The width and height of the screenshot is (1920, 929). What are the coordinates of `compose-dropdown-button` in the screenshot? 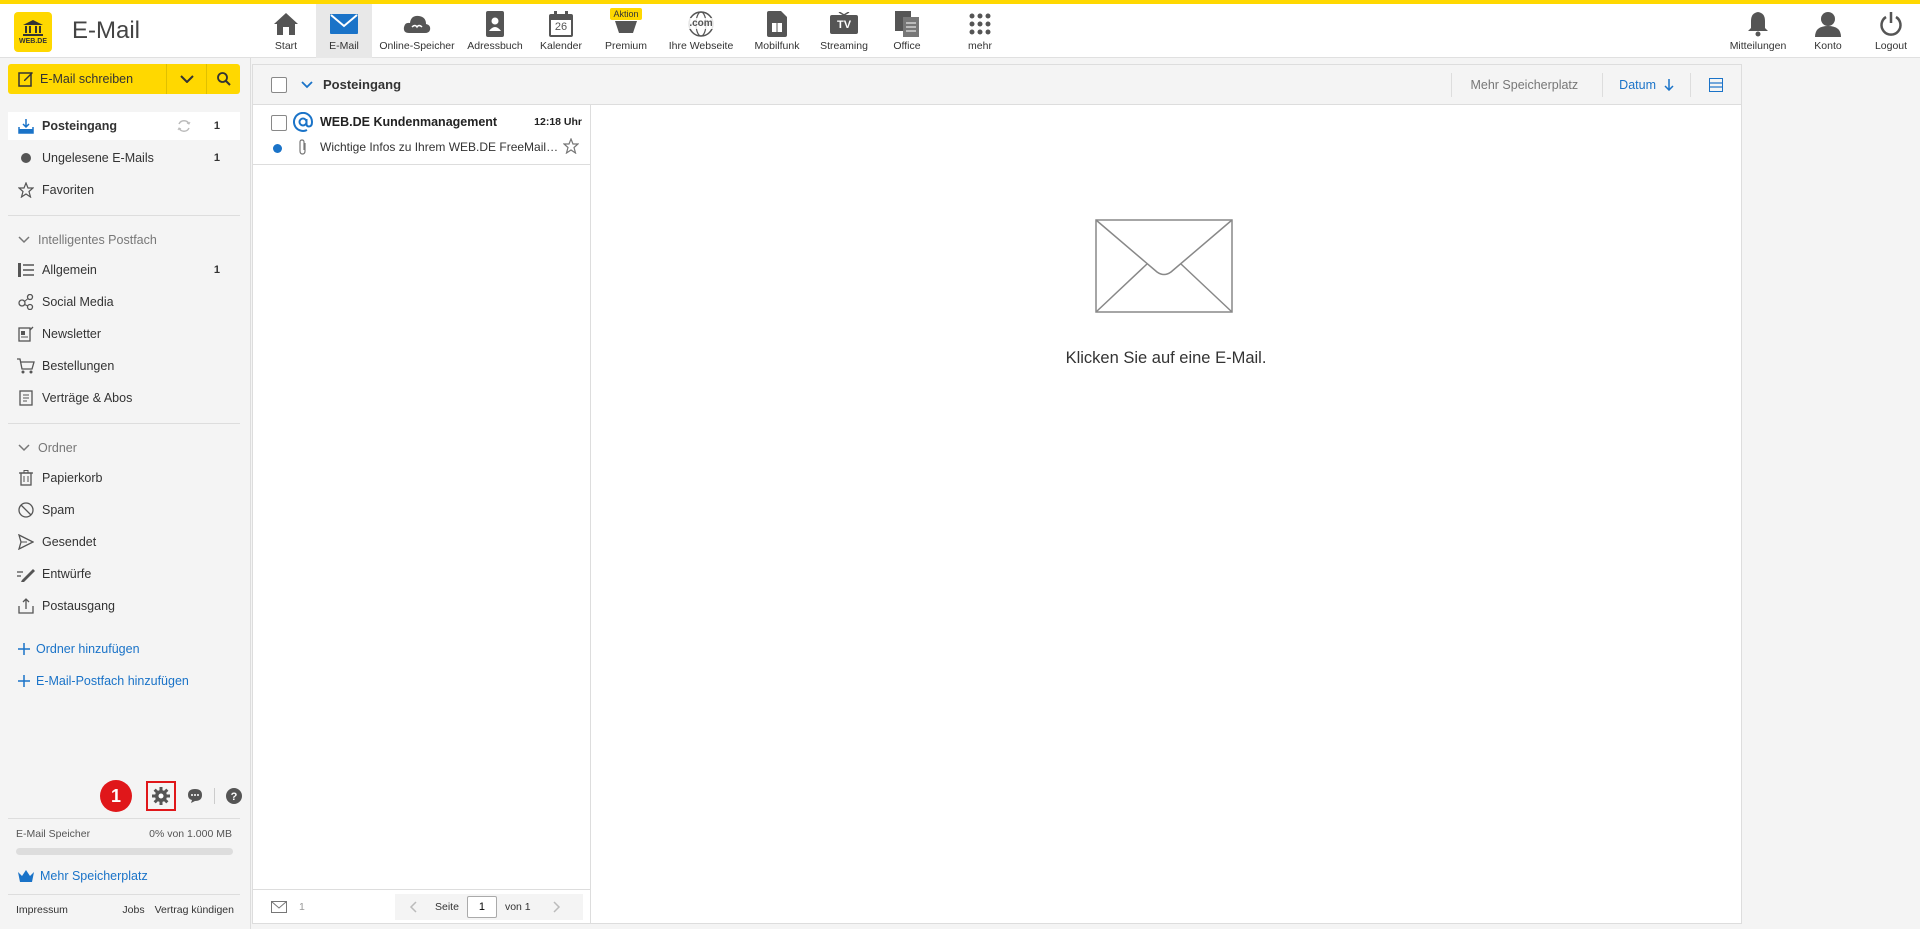 It's located at (186, 79).